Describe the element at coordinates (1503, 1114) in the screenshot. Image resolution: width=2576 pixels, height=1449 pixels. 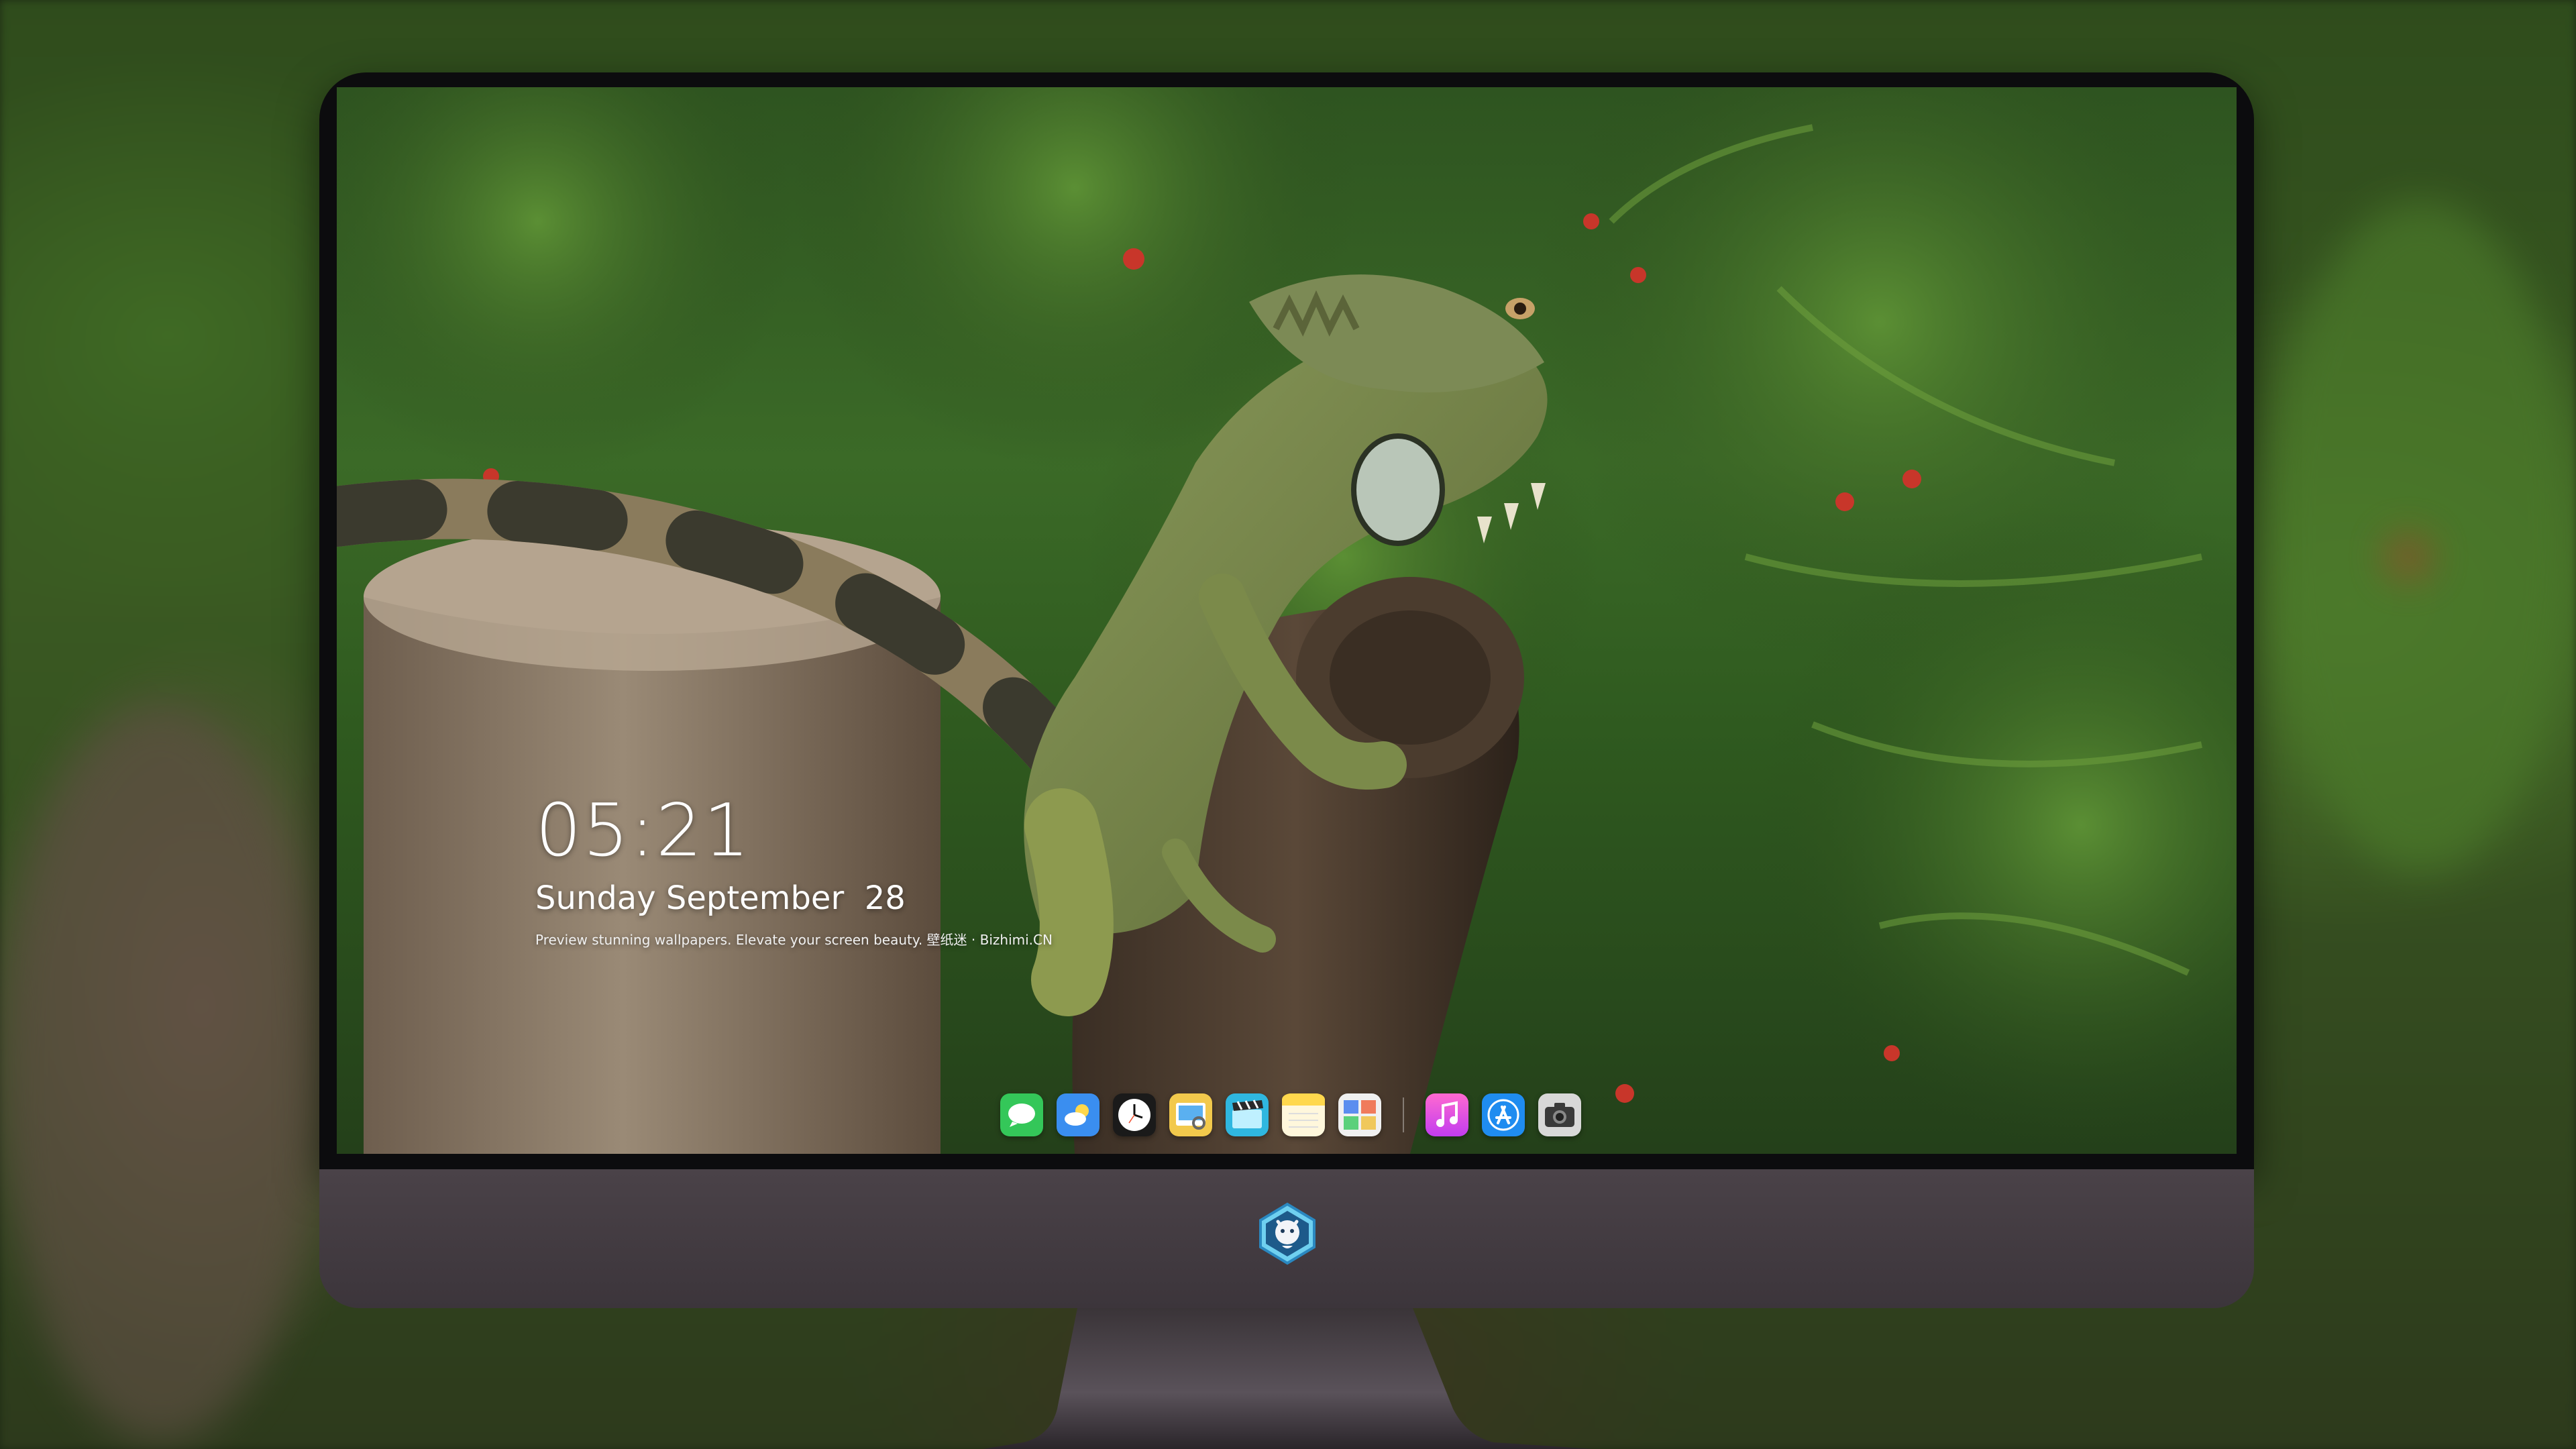
I see `app-store-icon` at that location.